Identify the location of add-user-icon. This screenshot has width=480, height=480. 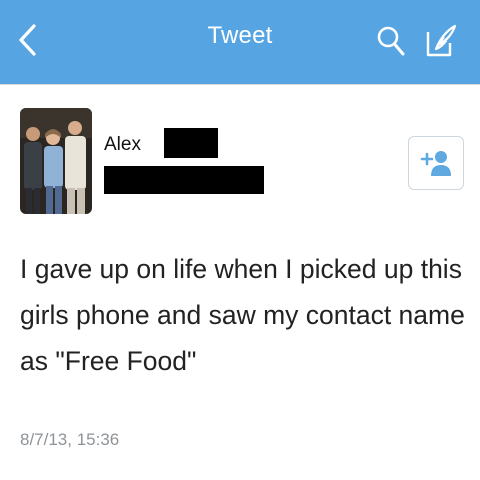
(435, 163).